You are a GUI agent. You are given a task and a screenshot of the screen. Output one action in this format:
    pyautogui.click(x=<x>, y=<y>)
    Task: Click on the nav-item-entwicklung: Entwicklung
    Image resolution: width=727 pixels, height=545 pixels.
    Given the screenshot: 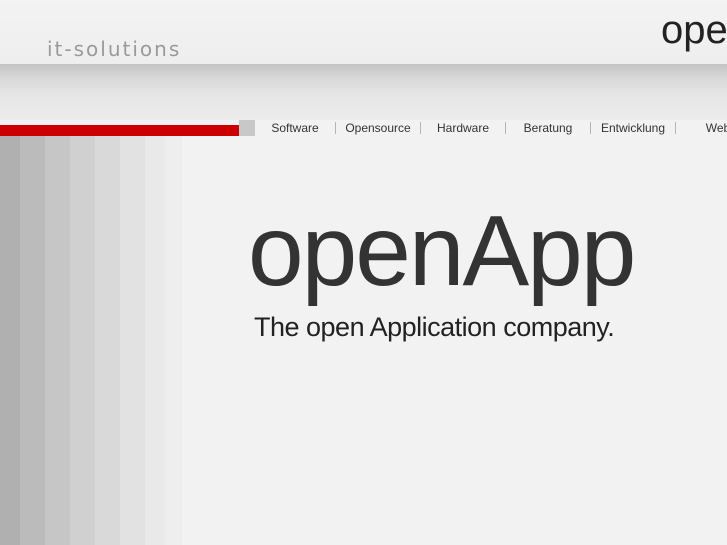 What is the action you would take?
    pyautogui.click(x=633, y=128)
    